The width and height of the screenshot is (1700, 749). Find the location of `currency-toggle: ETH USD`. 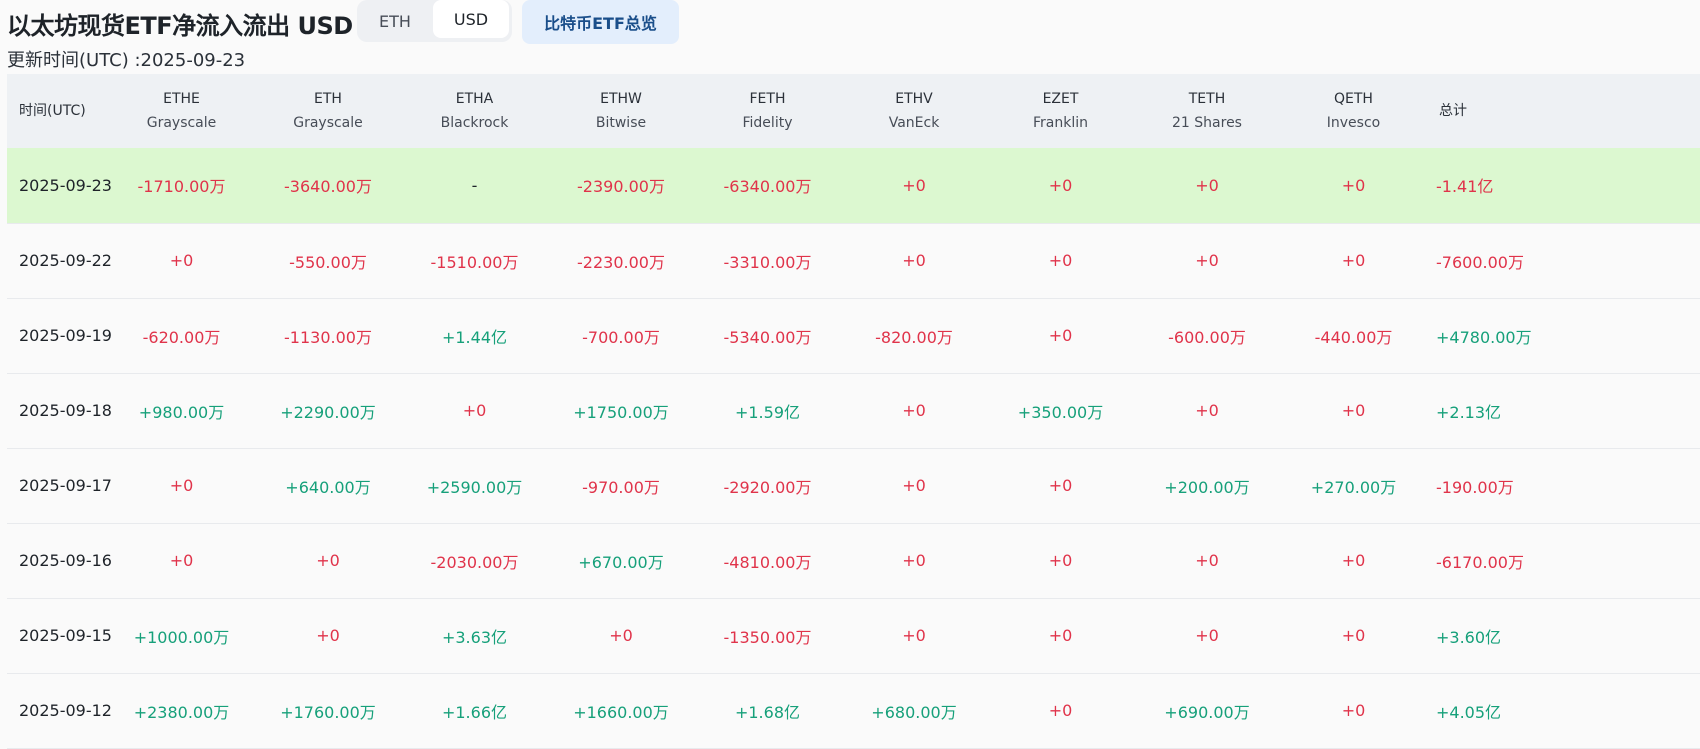

currency-toggle: ETH USD is located at coordinates (434, 21).